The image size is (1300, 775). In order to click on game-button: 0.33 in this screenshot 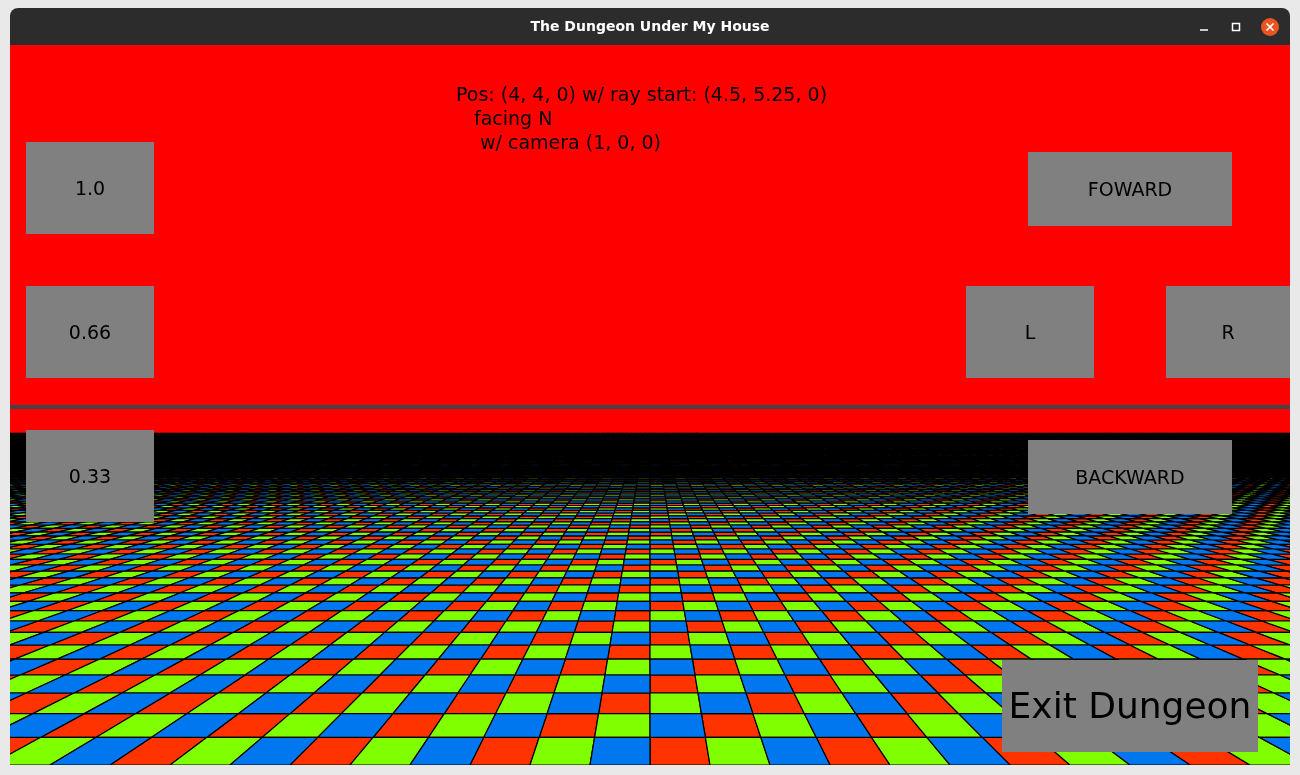, I will do `click(90, 476)`.